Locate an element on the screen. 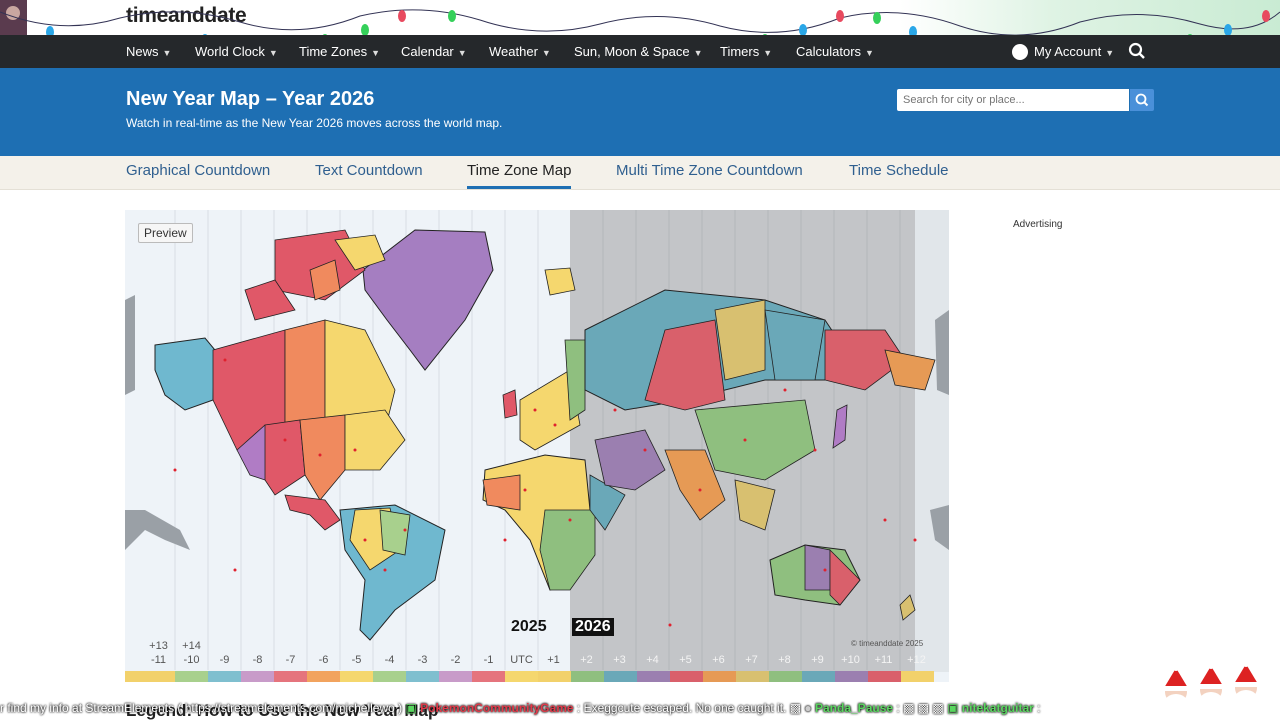 This screenshot has width=1280, height=721. tz-label: -9 is located at coordinates (224, 660).